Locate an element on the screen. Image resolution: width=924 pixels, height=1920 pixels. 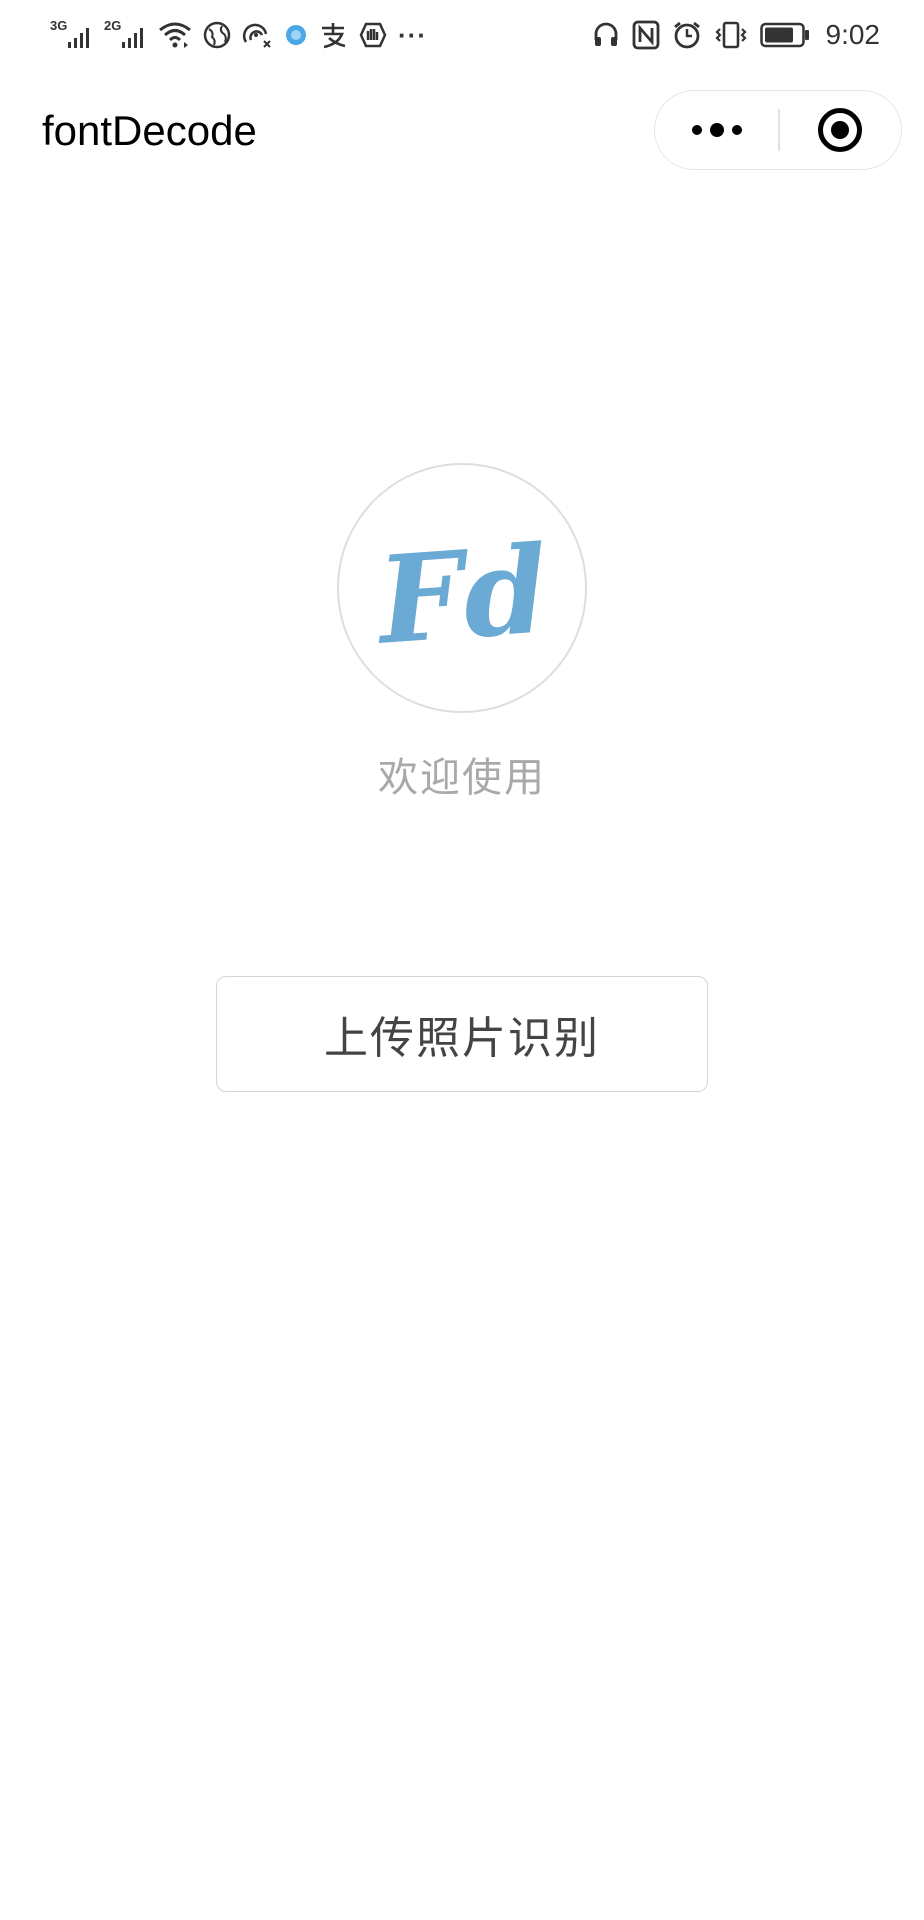
more-dots-icon is located at coordinates (716, 129).